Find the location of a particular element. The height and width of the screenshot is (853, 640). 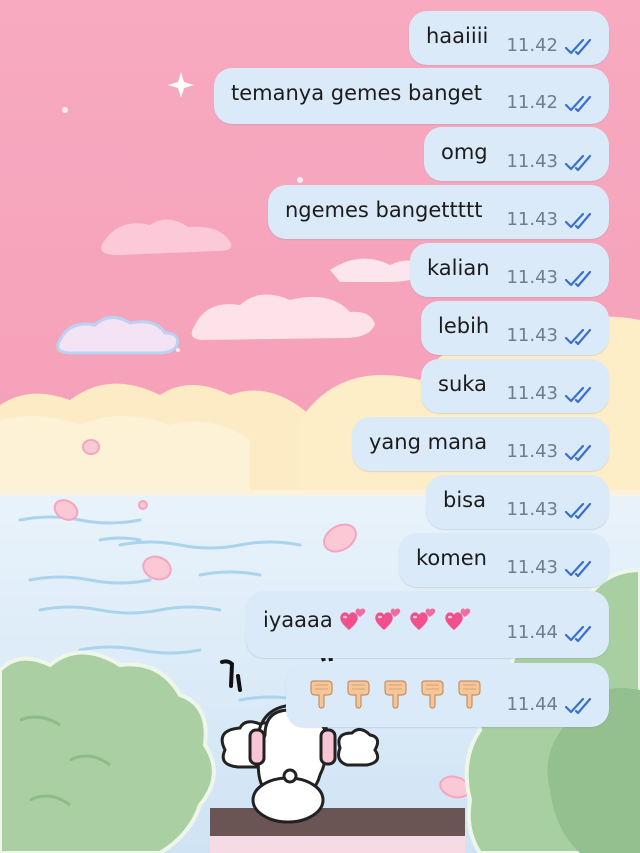

message-bubble: lebih 11.43 is located at coordinates (515, 328).